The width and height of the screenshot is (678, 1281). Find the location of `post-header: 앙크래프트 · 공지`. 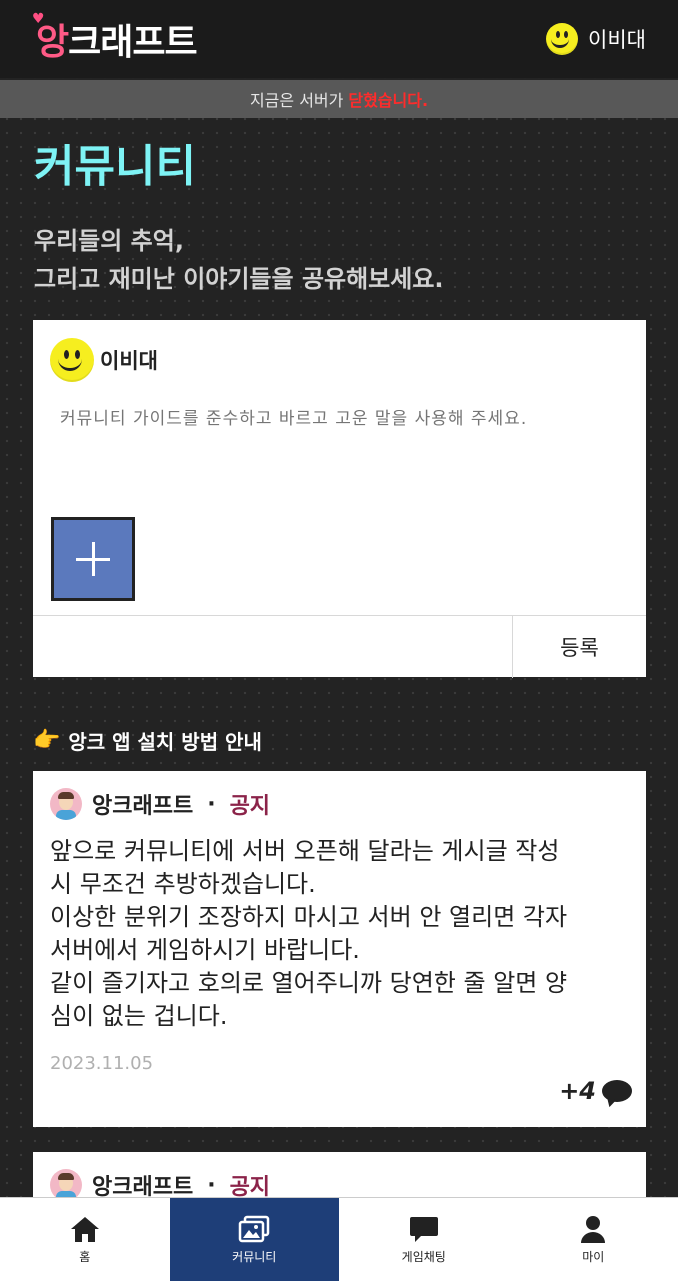

post-header: 앙크래프트 · 공지 is located at coordinates (160, 804).